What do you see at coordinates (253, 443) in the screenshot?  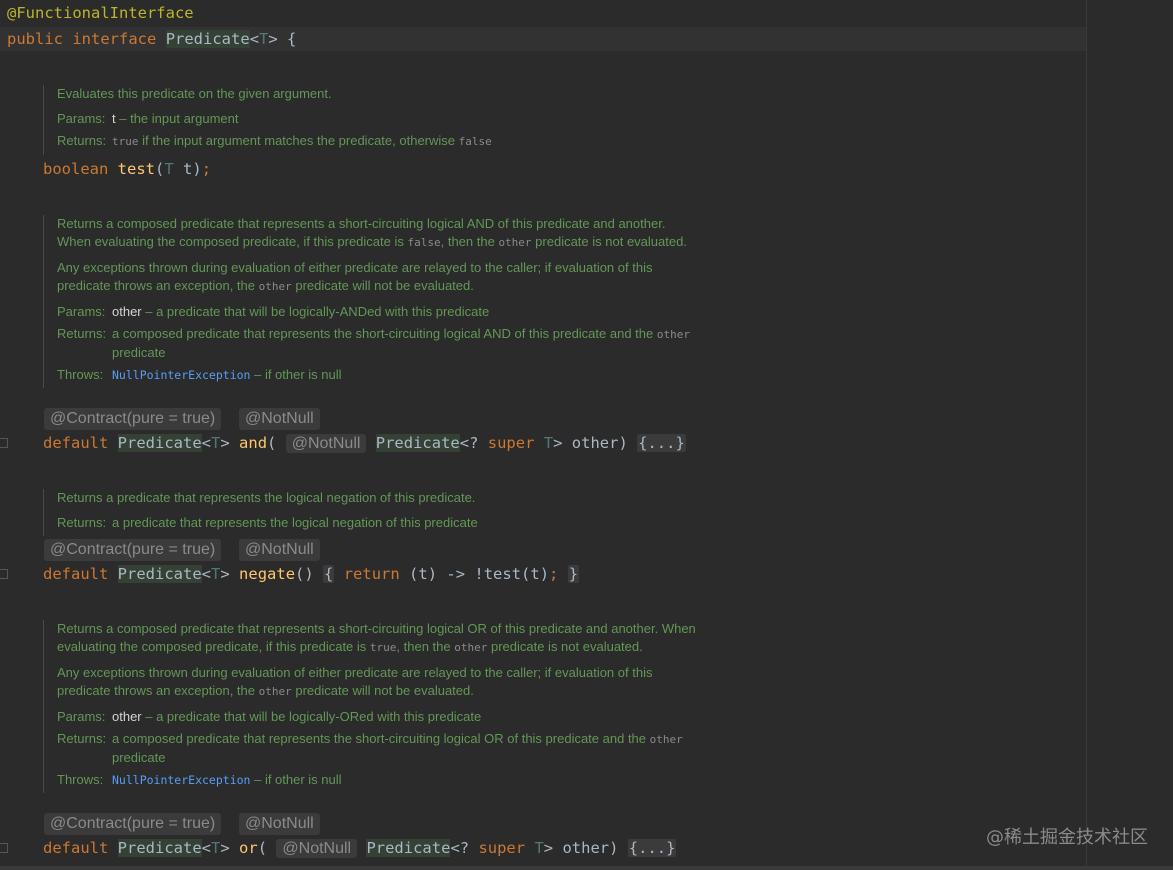 I see `method-name-and: and` at bounding box center [253, 443].